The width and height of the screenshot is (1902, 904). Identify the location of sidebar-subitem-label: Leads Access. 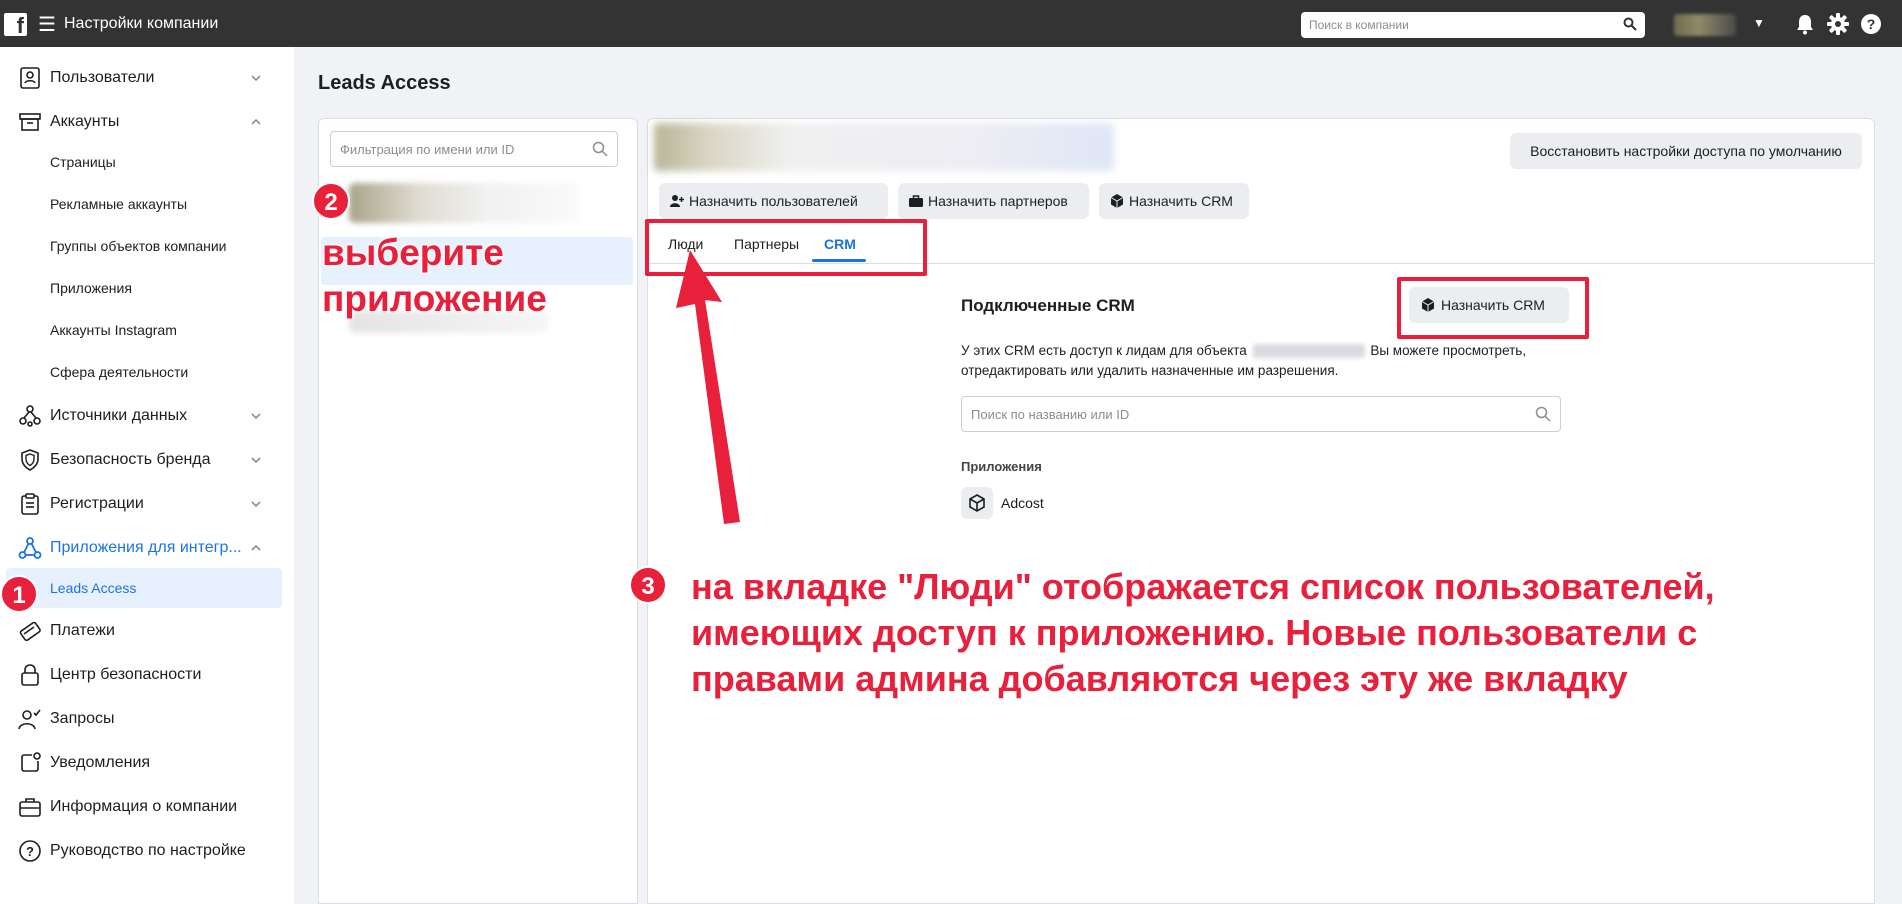
(93, 588).